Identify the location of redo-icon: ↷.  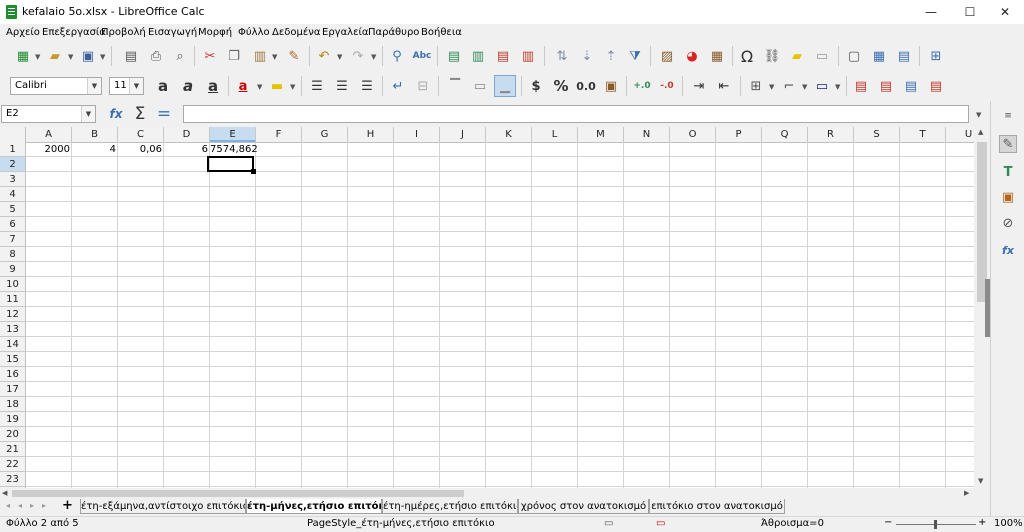
(358, 56).